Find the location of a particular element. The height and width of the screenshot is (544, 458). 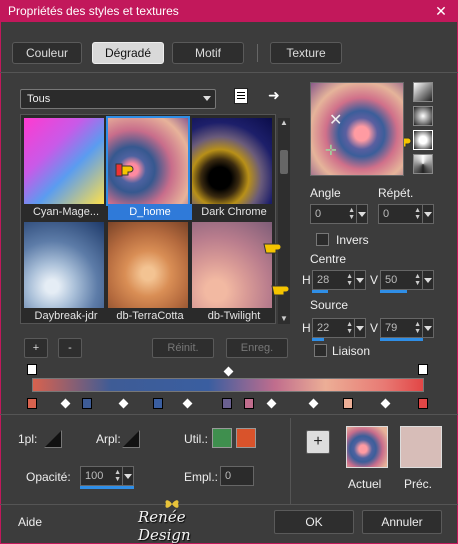

invert-checkbox is located at coordinates (322, 239).